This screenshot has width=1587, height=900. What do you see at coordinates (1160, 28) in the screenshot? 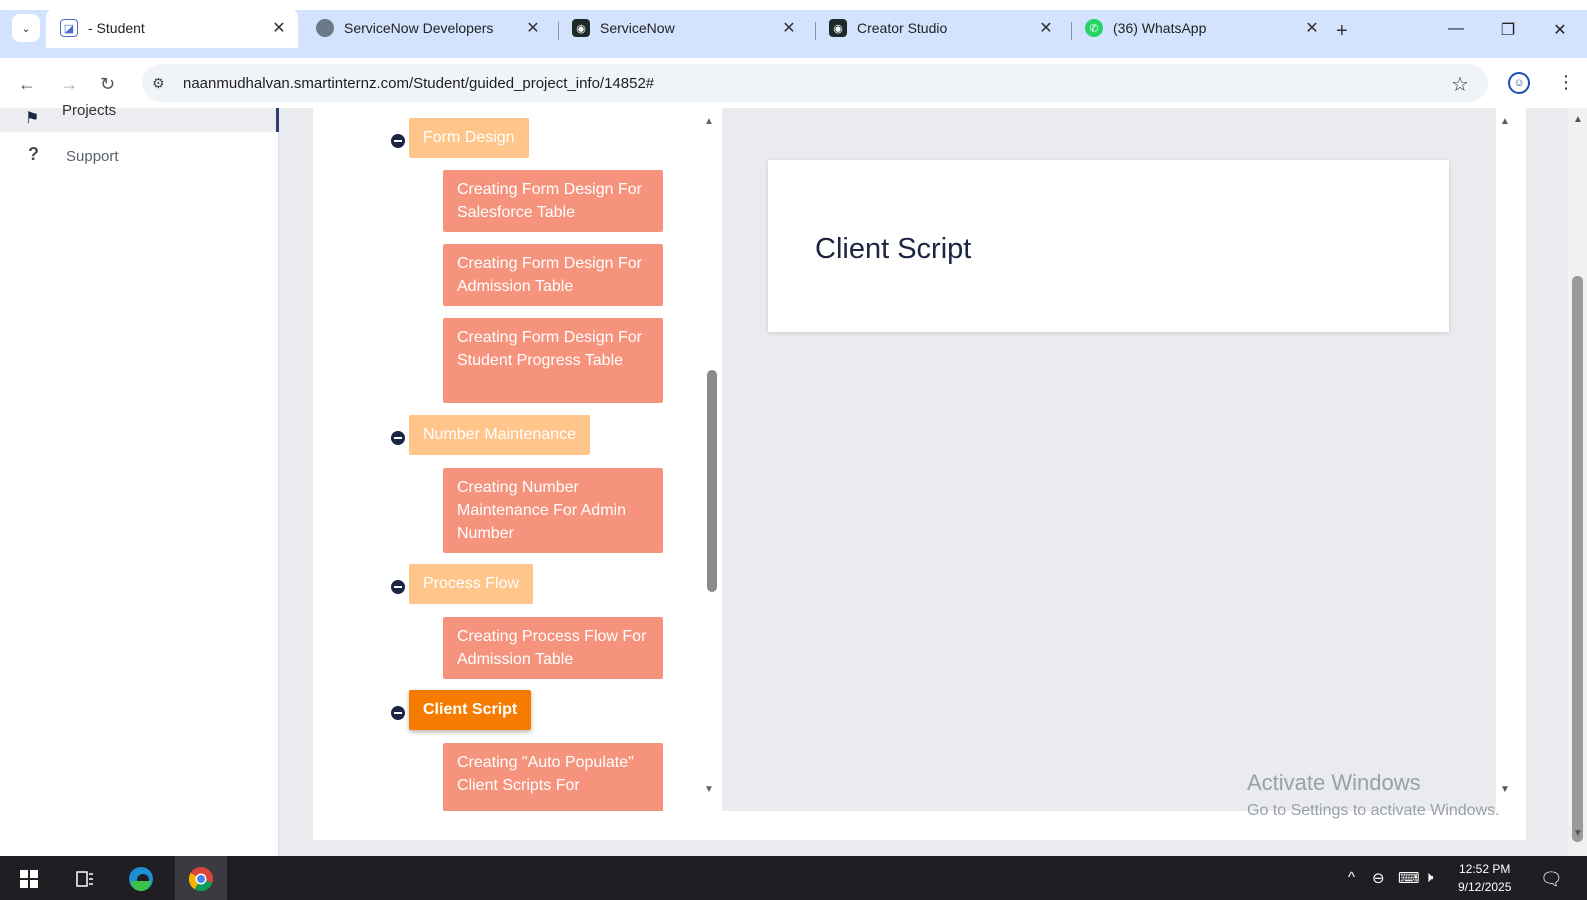
I see `tab-title: (36) WhatsApp` at bounding box center [1160, 28].